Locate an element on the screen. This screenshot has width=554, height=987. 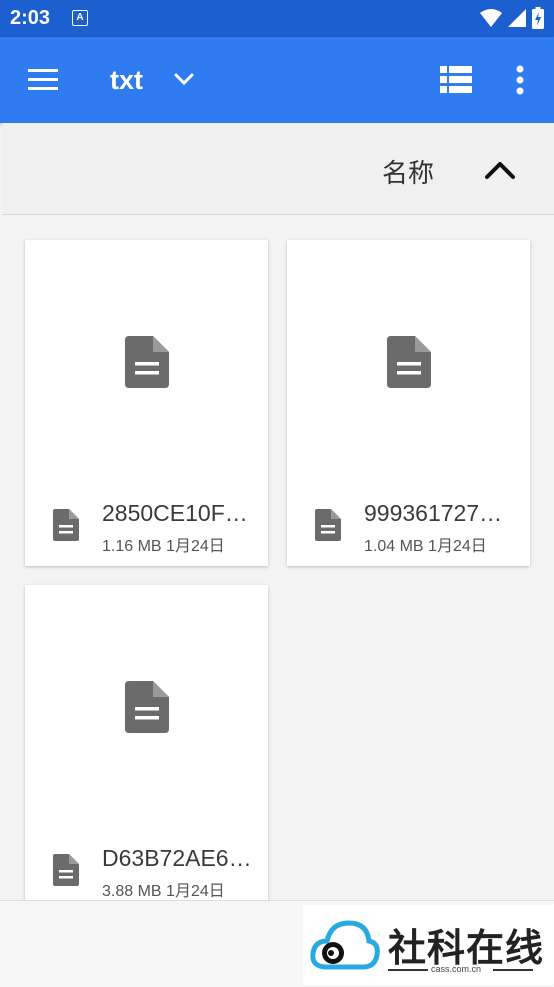
menu-icon is located at coordinates (43, 80).